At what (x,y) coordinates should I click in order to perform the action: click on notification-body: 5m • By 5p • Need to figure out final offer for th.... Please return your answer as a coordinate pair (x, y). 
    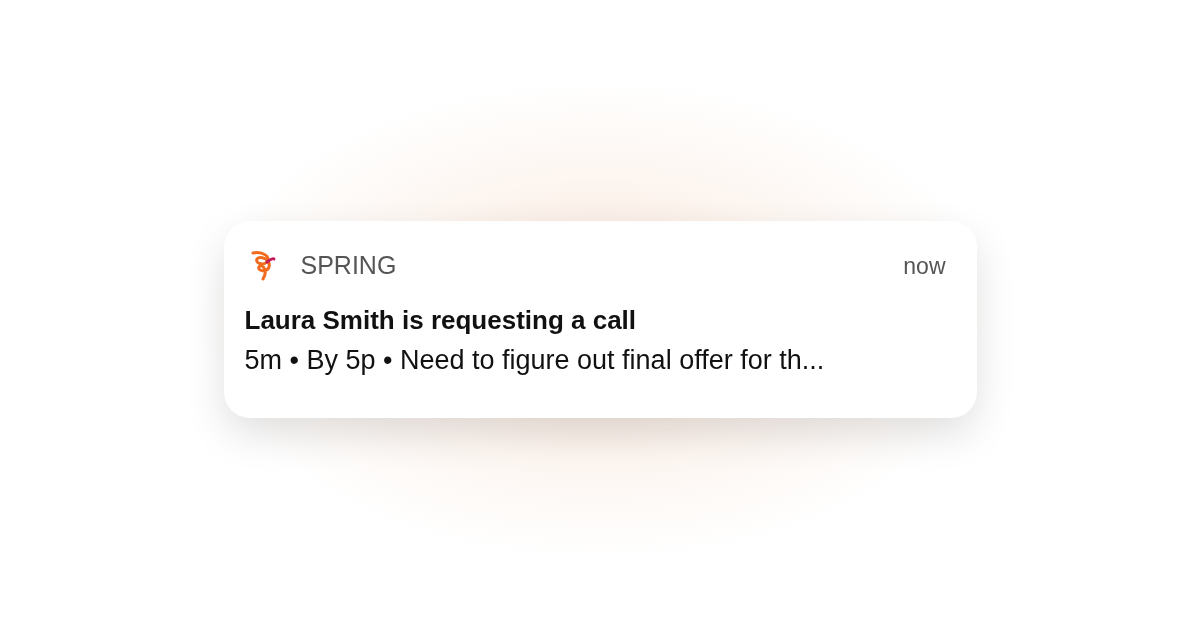
    Looking at the image, I should click on (535, 360).